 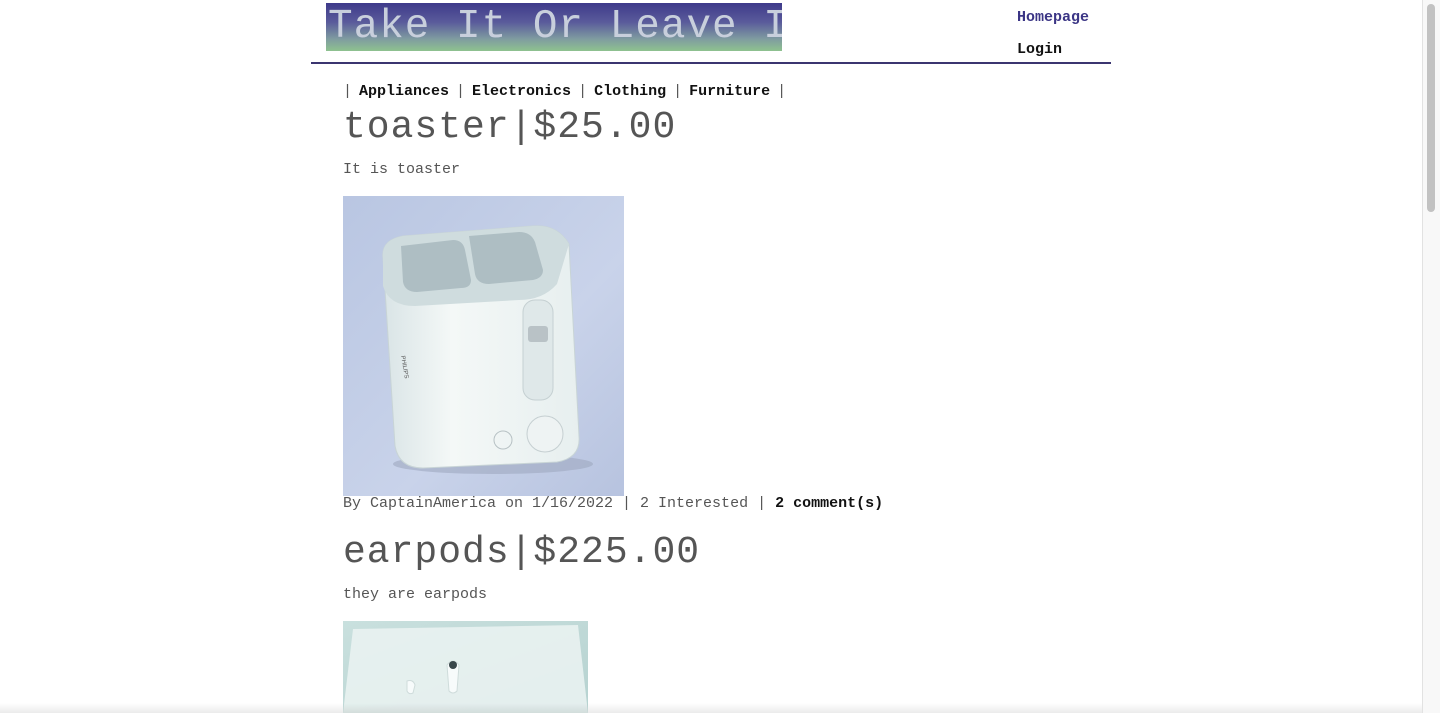 I want to click on post-title: earpods|$225.00, so click(x=522, y=552).